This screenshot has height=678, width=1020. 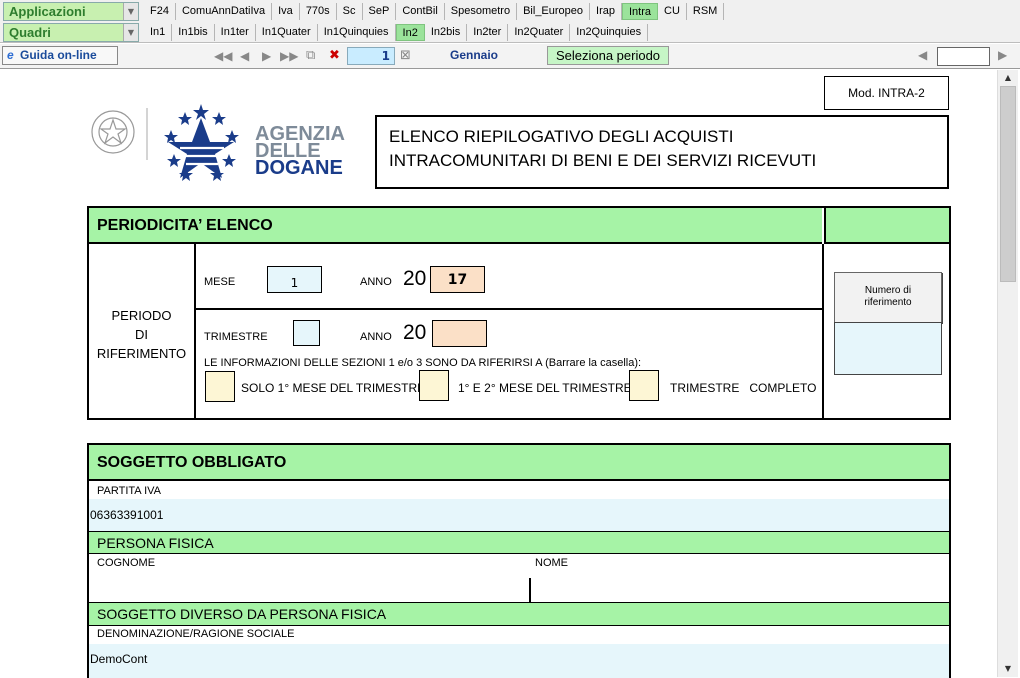 I want to click on help-icon: e, so click(x=10, y=55).